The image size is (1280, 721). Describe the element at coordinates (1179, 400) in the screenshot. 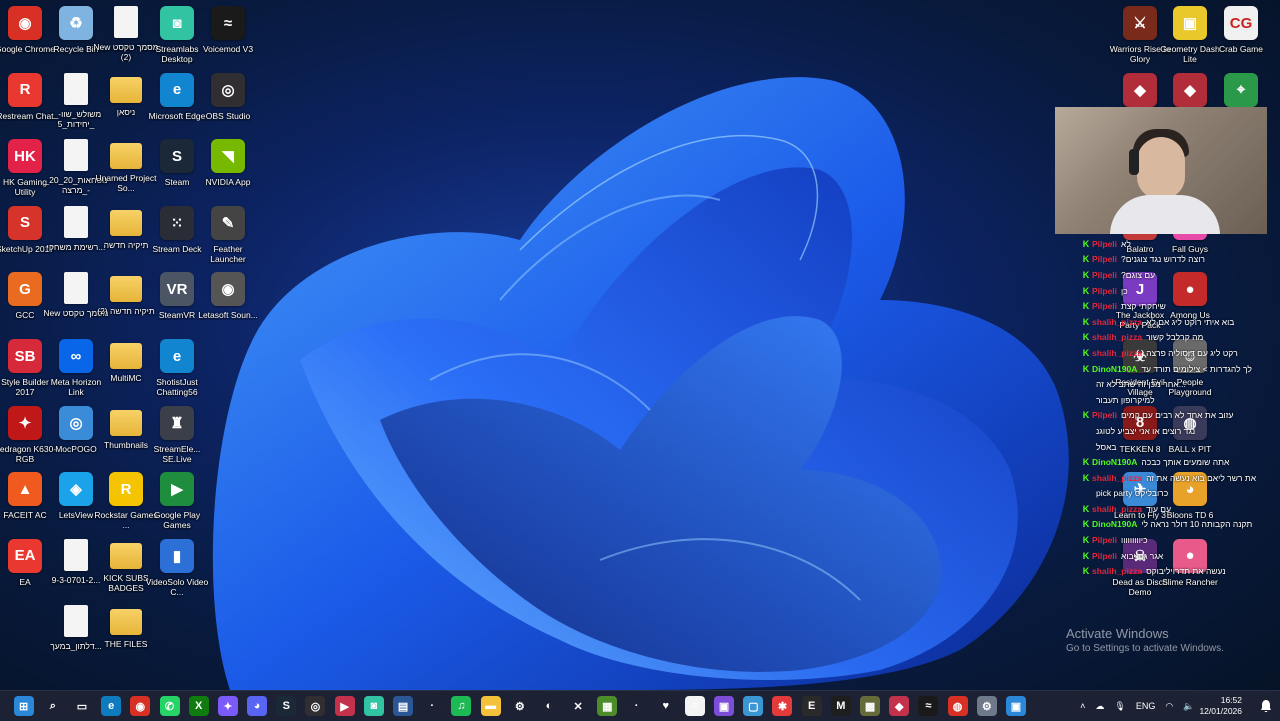

I see `chat-message: למיקרופון תעבור` at that location.